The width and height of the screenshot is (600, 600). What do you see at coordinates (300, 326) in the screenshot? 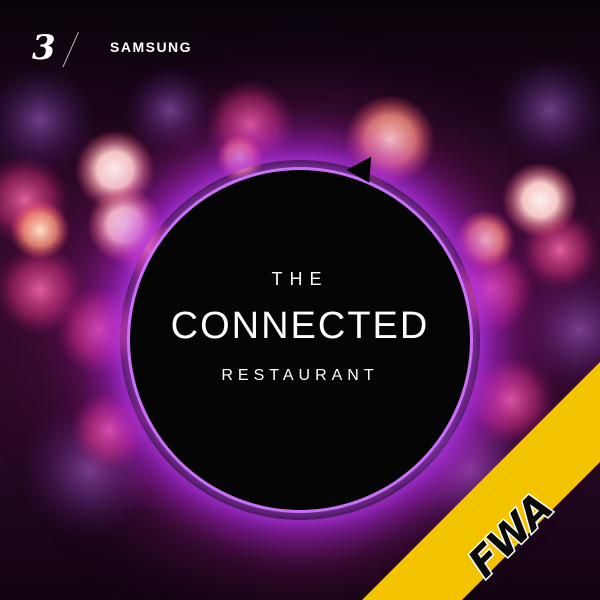
I see `headline-main: CONNECTED` at bounding box center [300, 326].